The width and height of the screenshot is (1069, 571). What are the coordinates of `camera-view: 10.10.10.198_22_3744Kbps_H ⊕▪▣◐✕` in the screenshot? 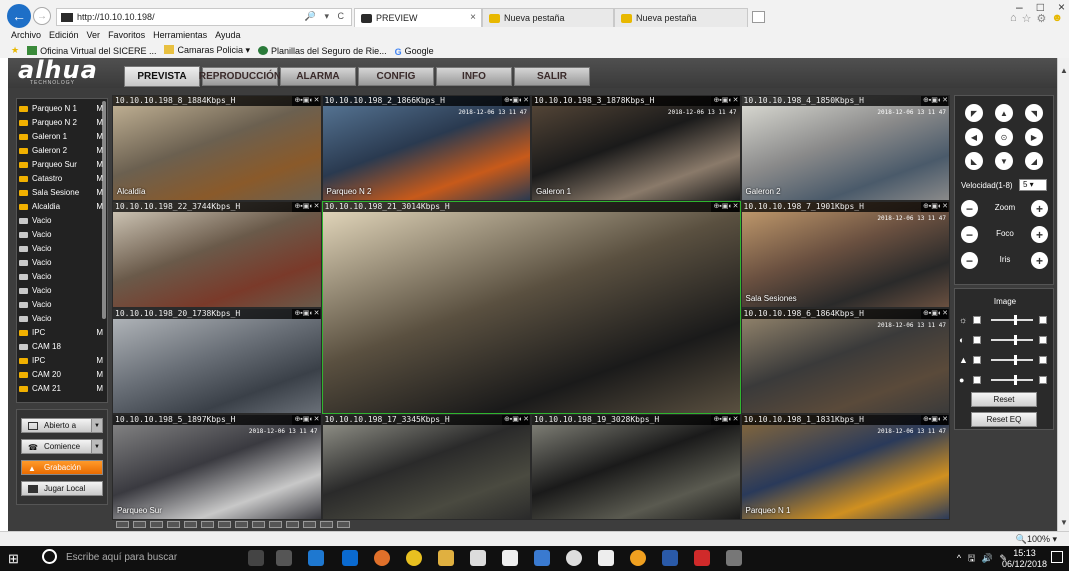 It's located at (217, 254).